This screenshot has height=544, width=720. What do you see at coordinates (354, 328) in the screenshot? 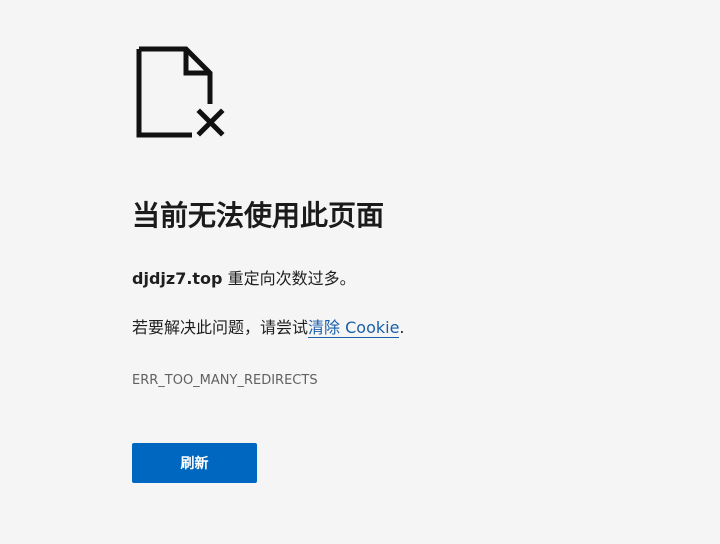
I see `clear-cookies-link: 清除 Cookie` at bounding box center [354, 328].